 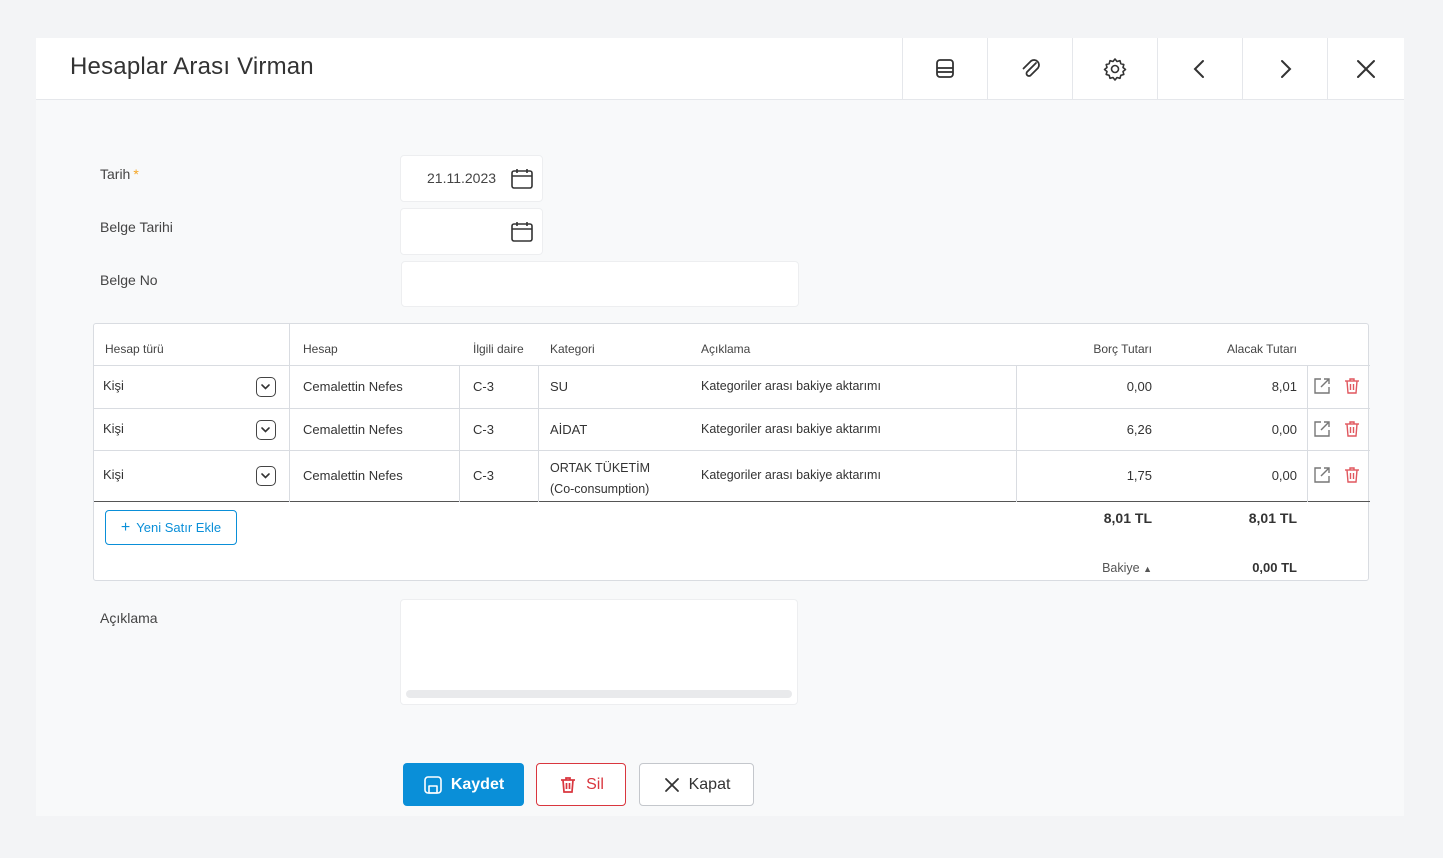 I want to click on column-header-unit: İlgili daire, so click(x=498, y=349).